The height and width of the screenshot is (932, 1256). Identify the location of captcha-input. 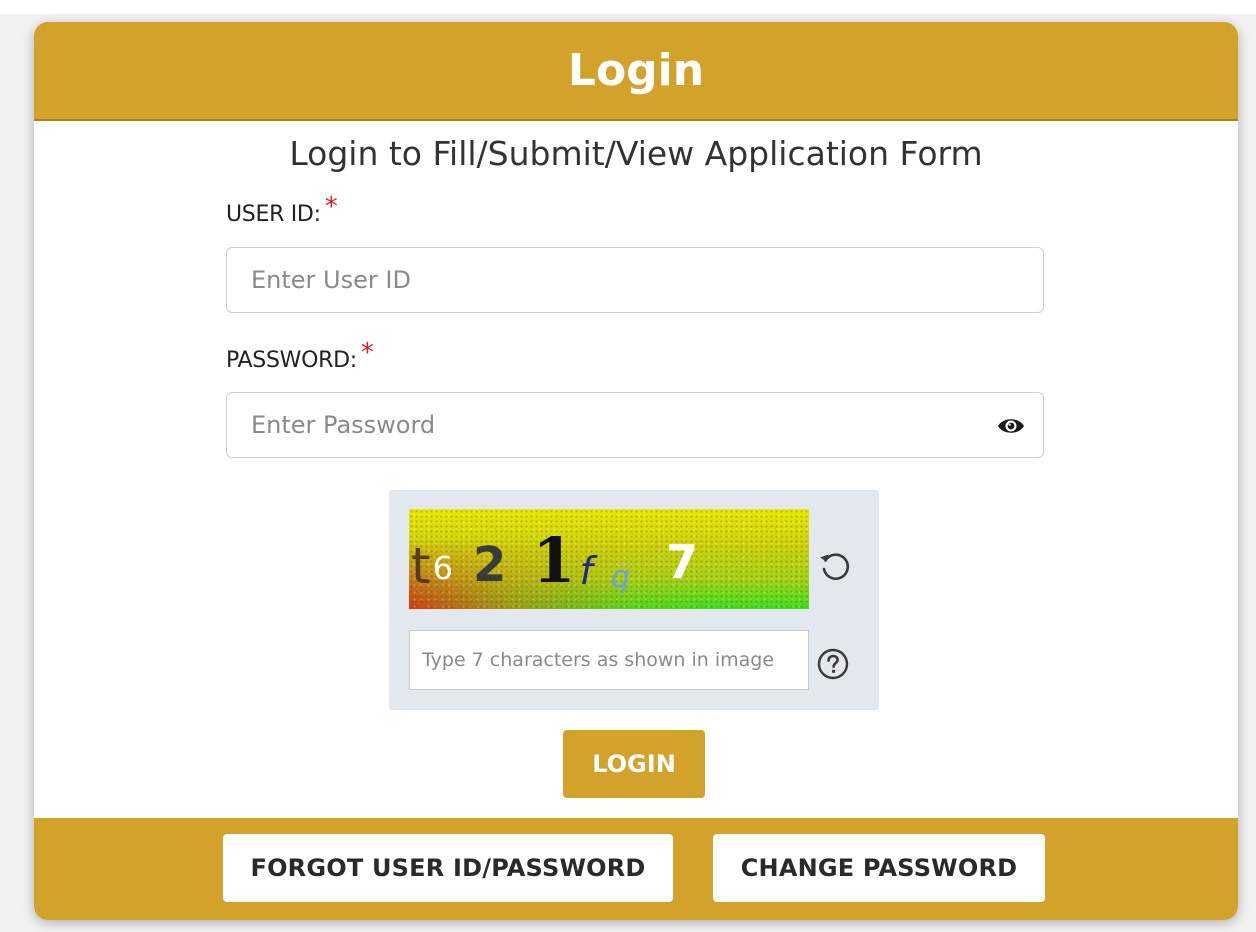
(609, 660).